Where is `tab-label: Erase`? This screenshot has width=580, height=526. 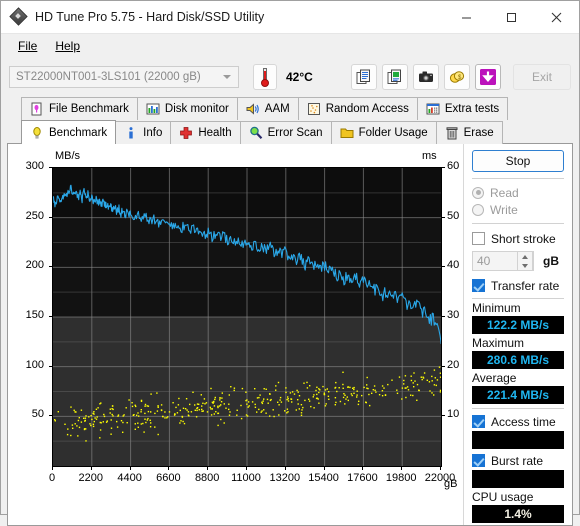
tab-label: Erase is located at coordinates (478, 133).